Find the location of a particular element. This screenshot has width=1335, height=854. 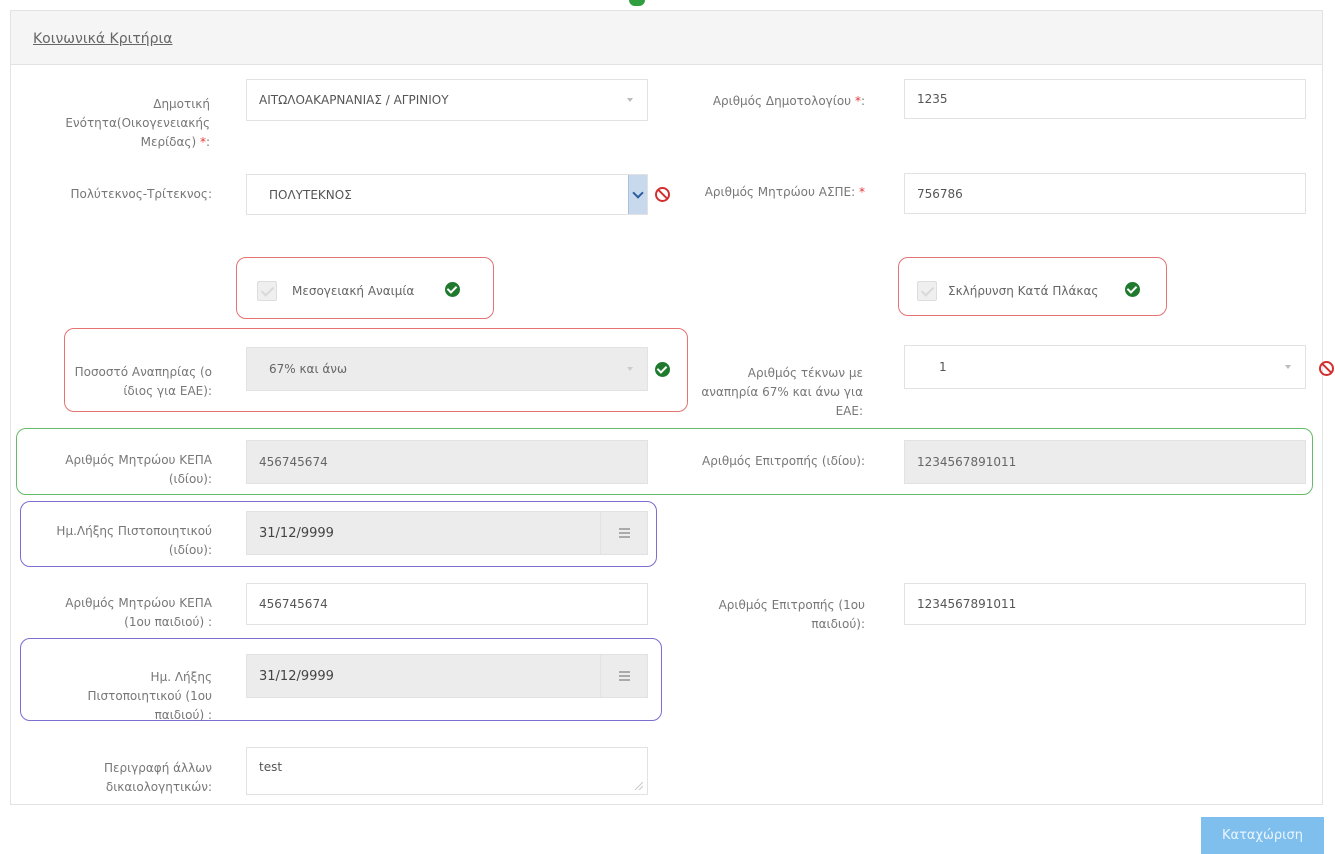

sclerosis-checkbox is located at coordinates (927, 291).